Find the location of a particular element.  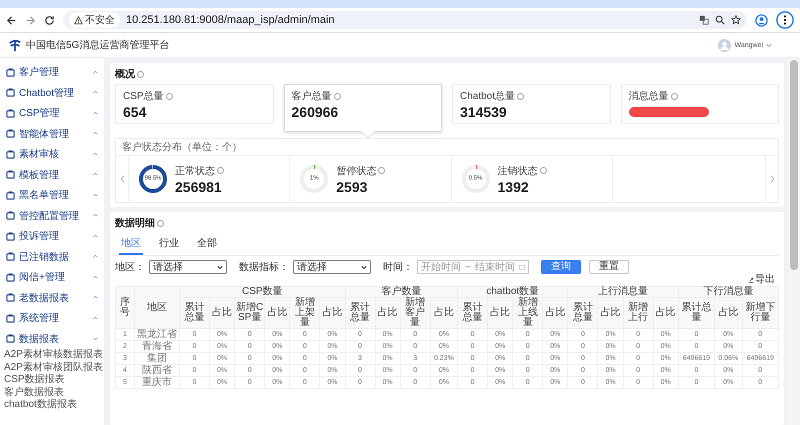

sidebar-item: 老数据报表 is located at coordinates (52, 298).